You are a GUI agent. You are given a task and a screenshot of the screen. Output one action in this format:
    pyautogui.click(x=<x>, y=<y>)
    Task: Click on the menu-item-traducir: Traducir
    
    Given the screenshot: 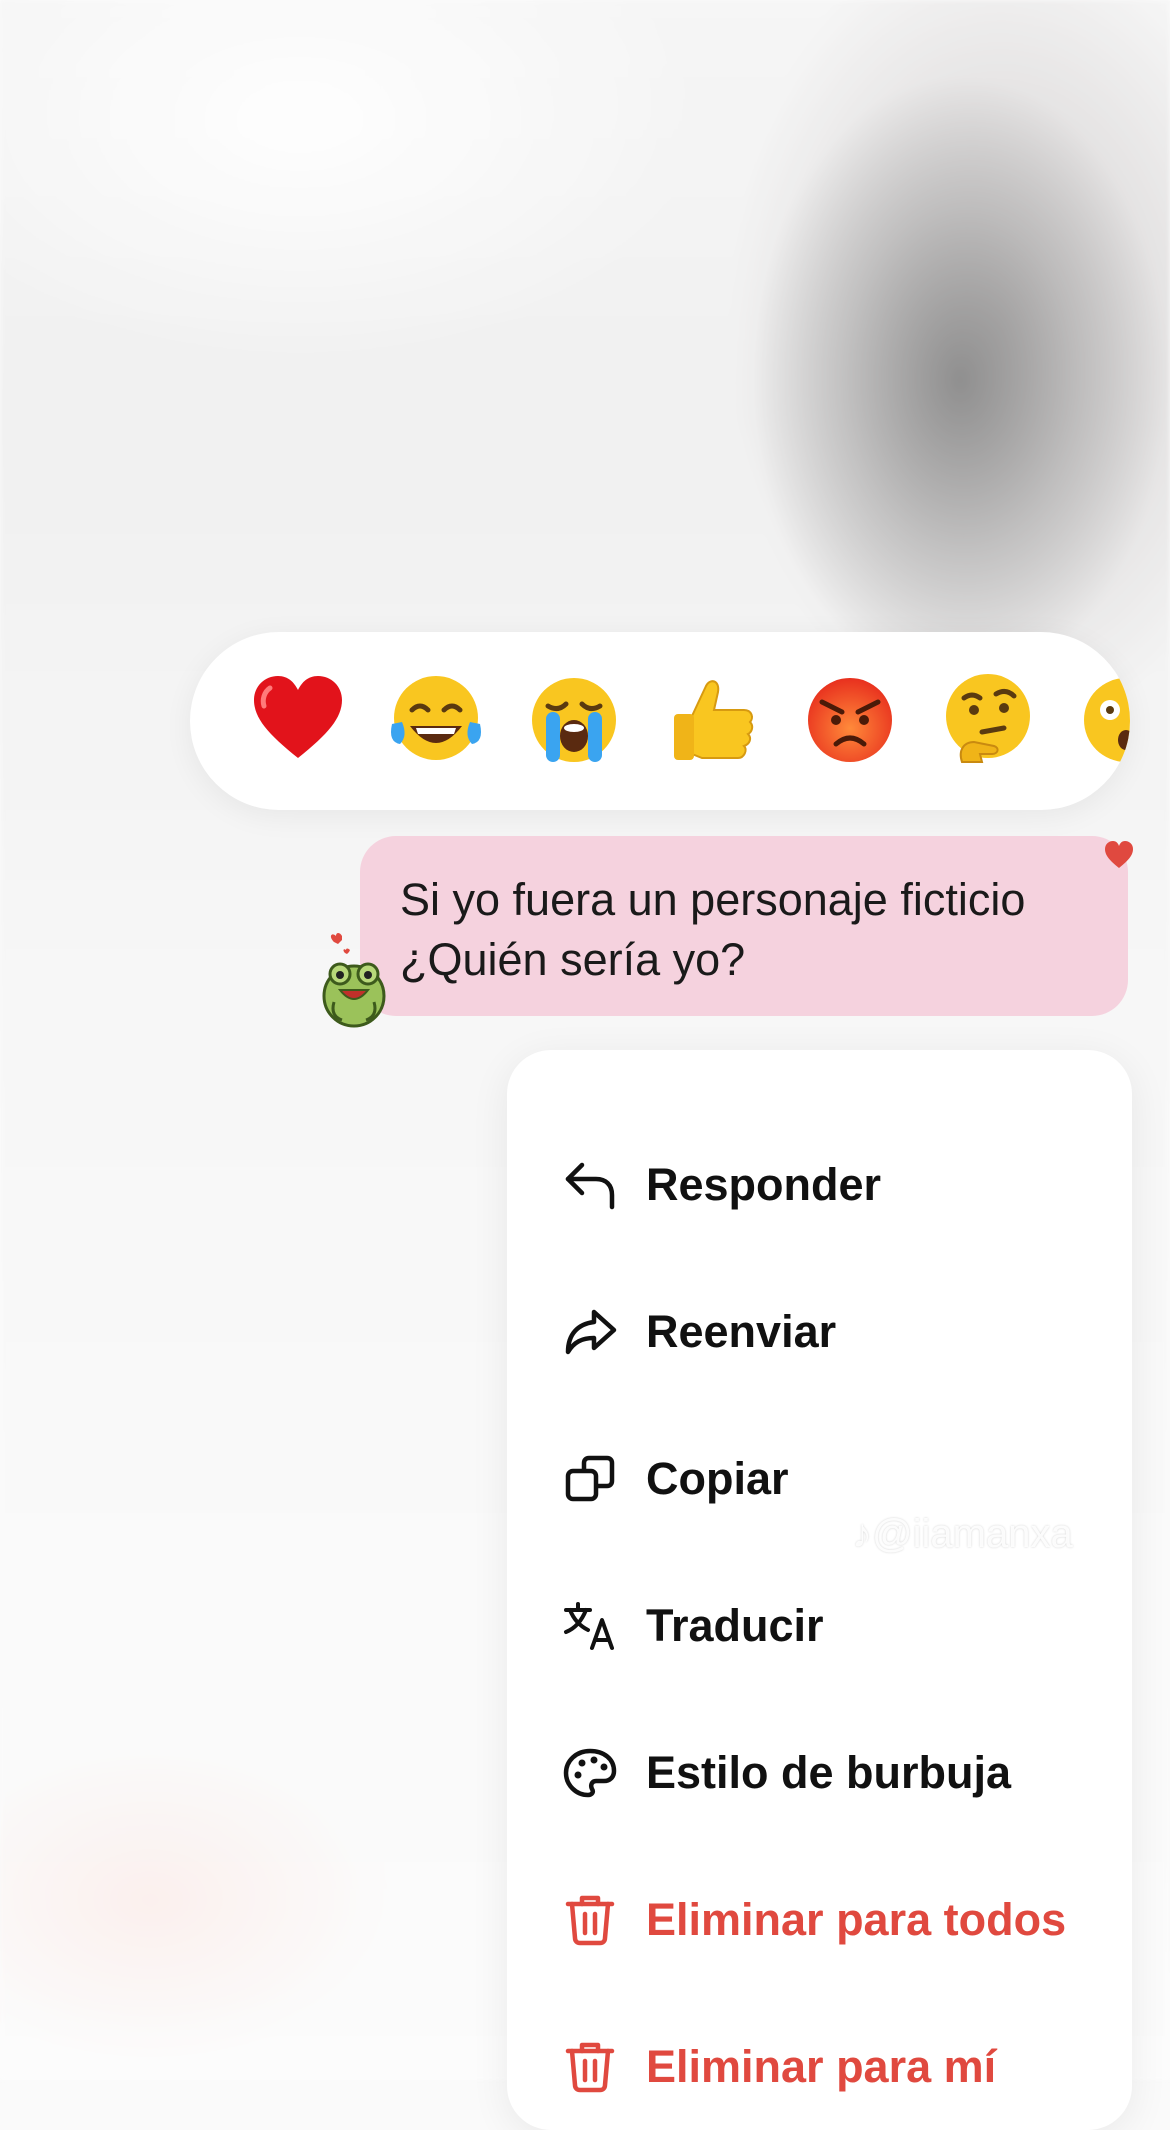 What is the action you would take?
    pyautogui.click(x=819, y=1626)
    